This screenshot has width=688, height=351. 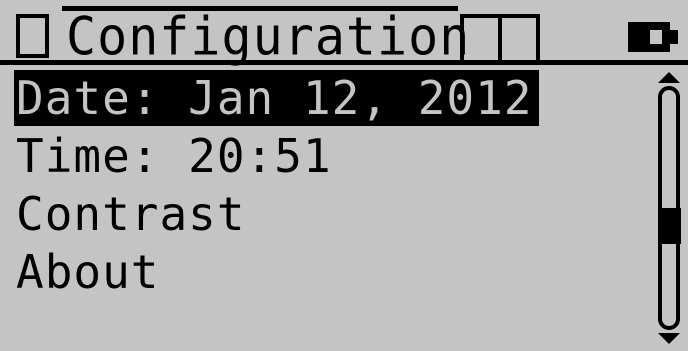 What do you see at coordinates (174, 156) in the screenshot?
I see `menu-item-label: Time: 20:51` at bounding box center [174, 156].